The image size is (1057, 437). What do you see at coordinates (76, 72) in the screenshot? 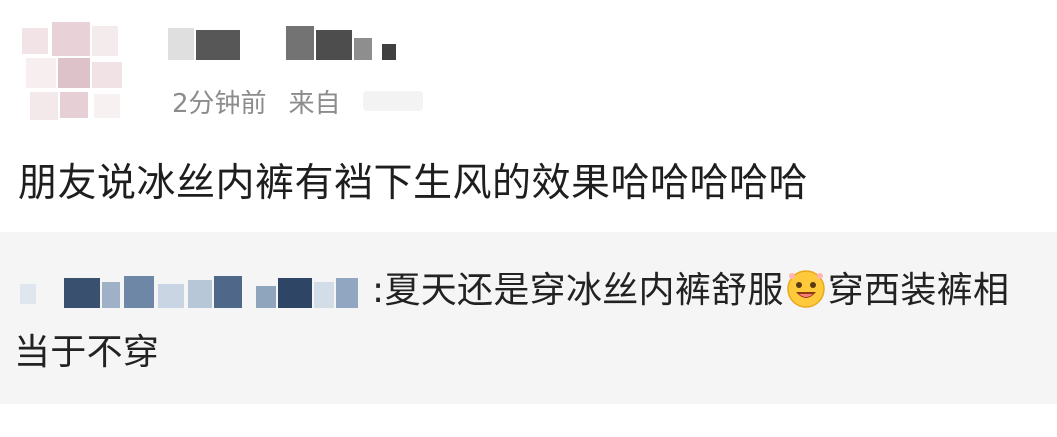
I see `avatar` at bounding box center [76, 72].